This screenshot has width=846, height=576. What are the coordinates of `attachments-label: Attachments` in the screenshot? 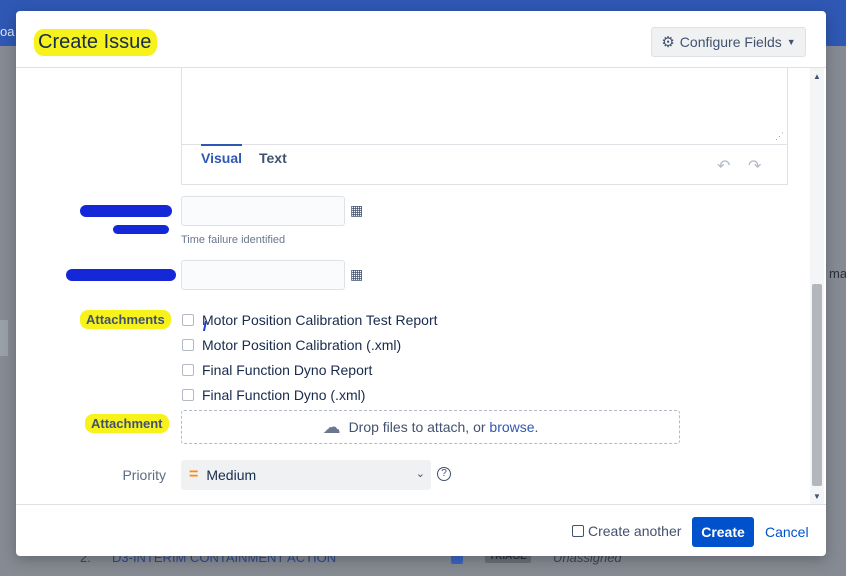 It's located at (125, 319).